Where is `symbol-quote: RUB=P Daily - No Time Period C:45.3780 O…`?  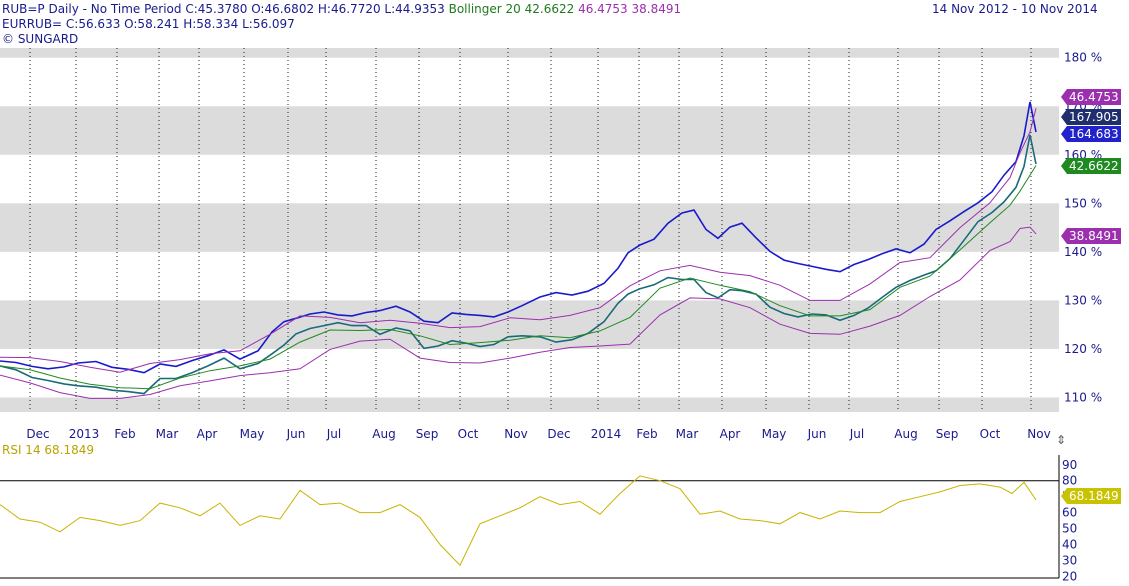 symbol-quote: RUB=P Daily - No Time Period C:45.3780 O… is located at coordinates (223, 9).